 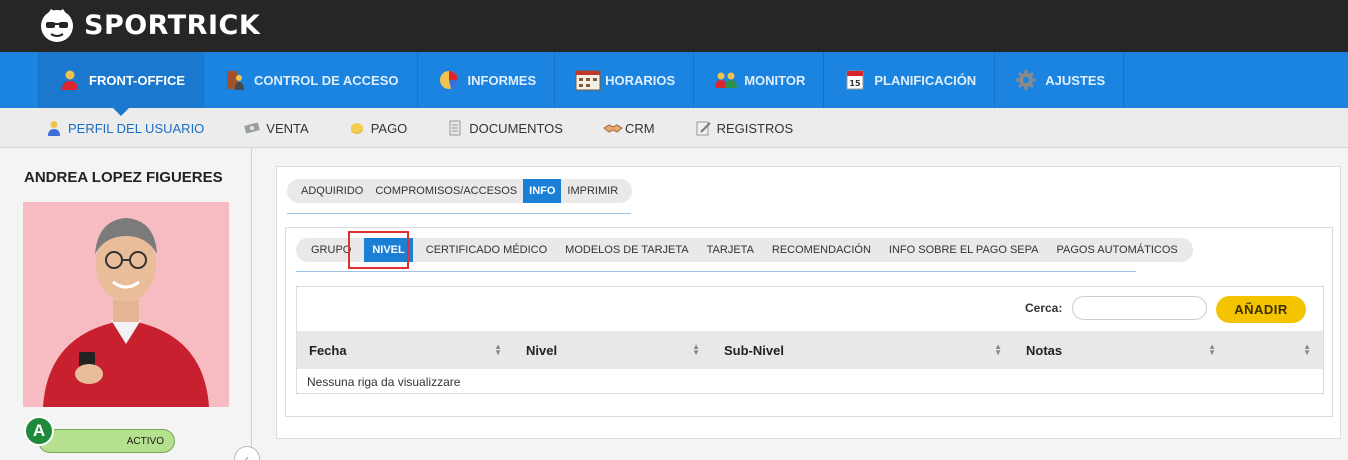 I want to click on column-header-fecha: Fecha ▲ ▼, so click(x=405, y=350).